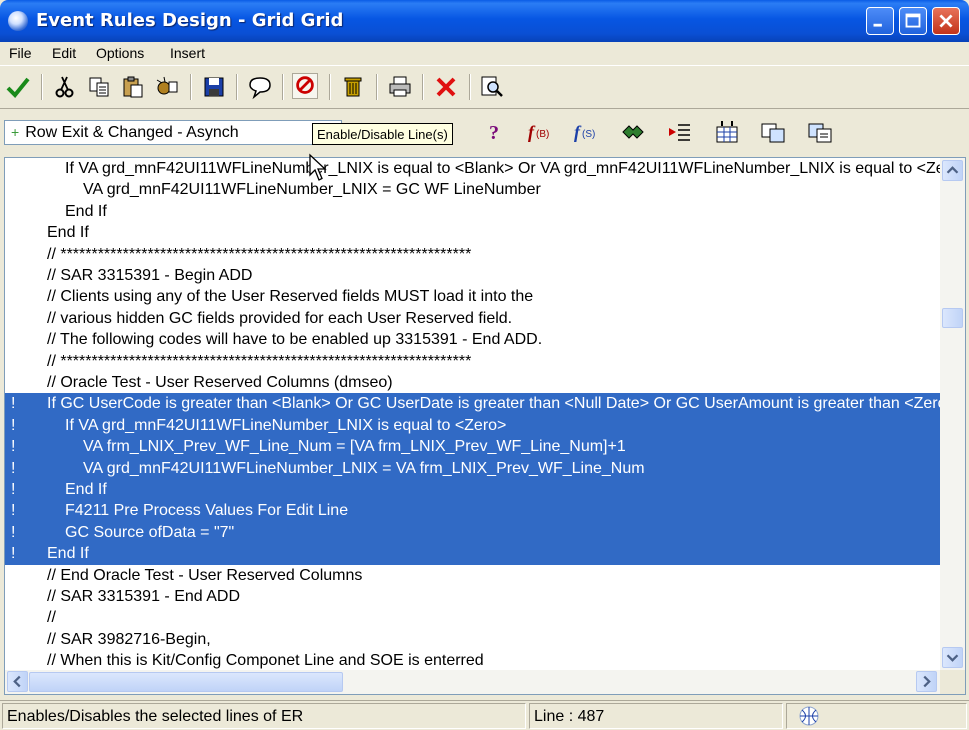  I want to click on menu-file: File, so click(20, 53).